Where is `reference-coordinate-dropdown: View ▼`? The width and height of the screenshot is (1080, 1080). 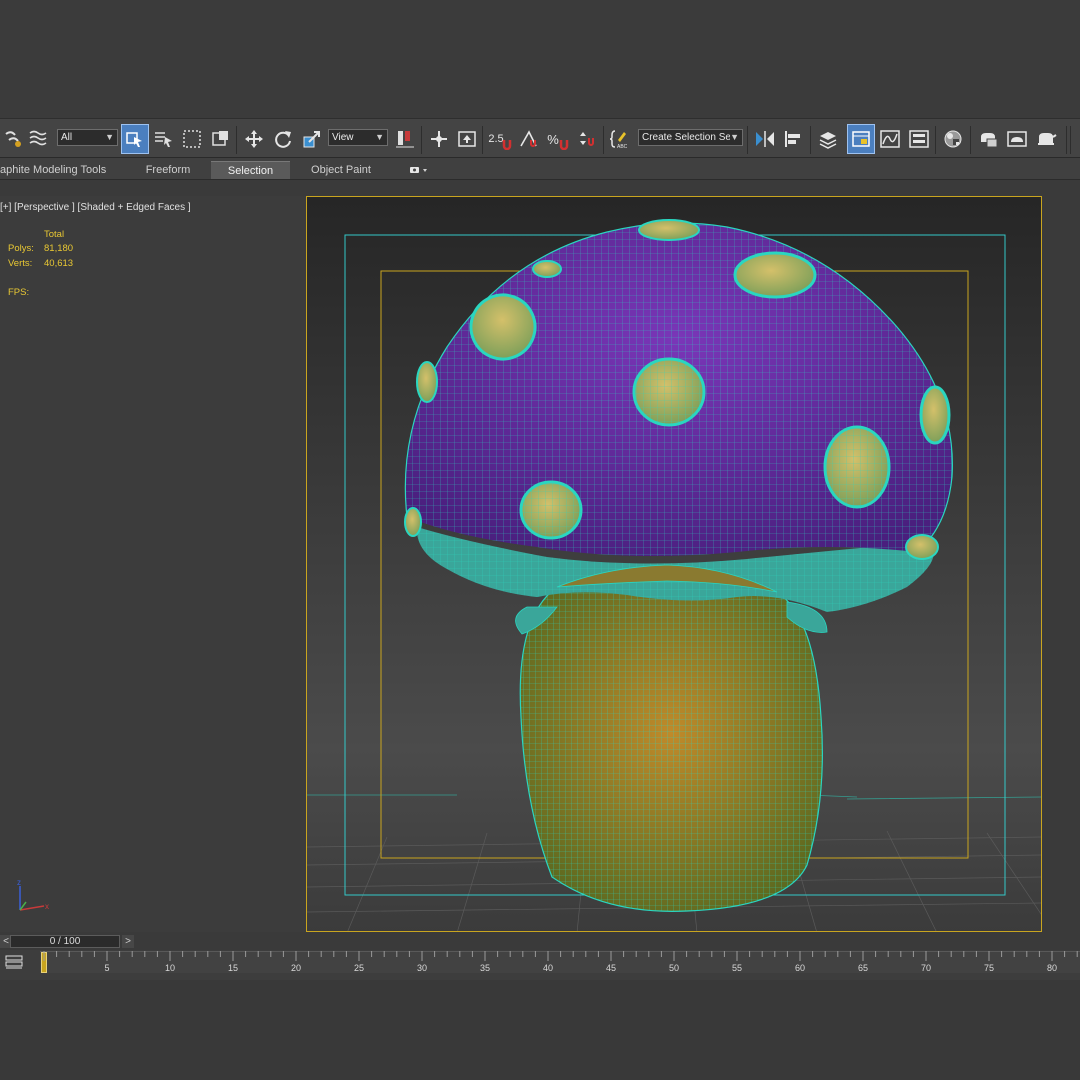
reference-coordinate-dropdown: View ▼ is located at coordinates (358, 137).